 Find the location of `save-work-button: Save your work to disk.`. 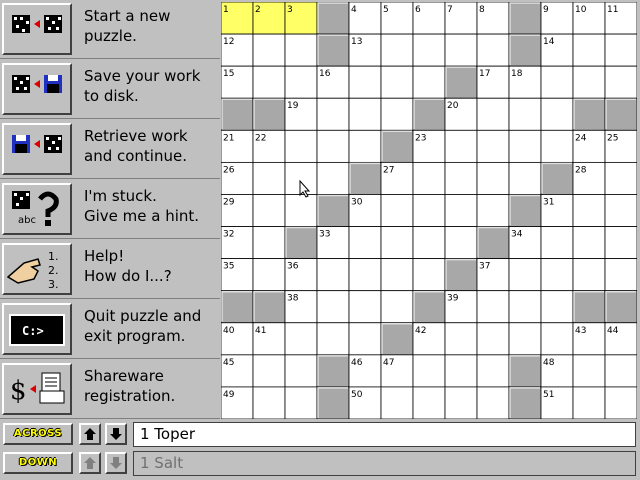

save-work-button: Save your work to disk. is located at coordinates (110, 89).